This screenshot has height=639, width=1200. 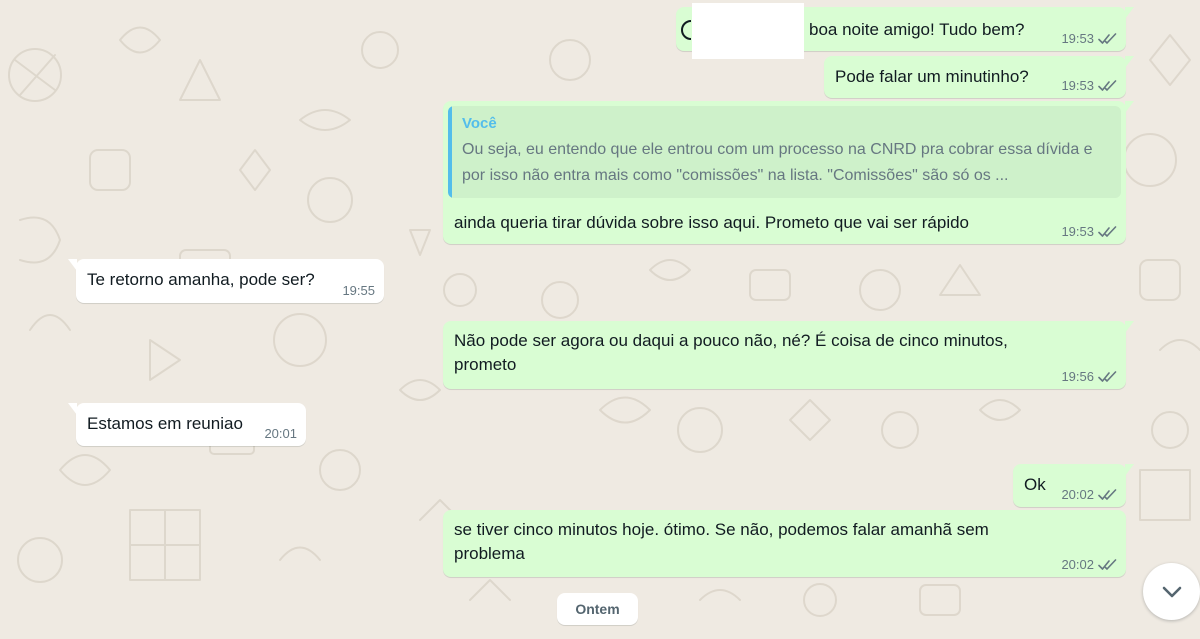 I want to click on message-time: 19:56, so click(x=1077, y=376).